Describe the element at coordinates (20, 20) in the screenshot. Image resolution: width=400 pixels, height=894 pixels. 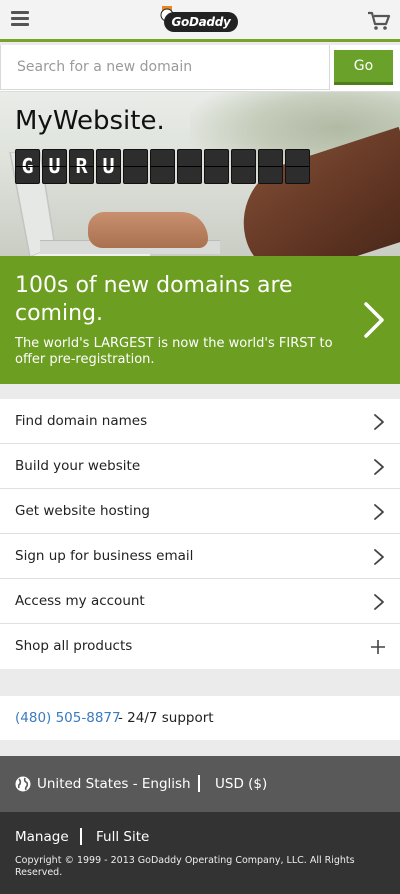
I see `hamburger-menu-icon` at that location.